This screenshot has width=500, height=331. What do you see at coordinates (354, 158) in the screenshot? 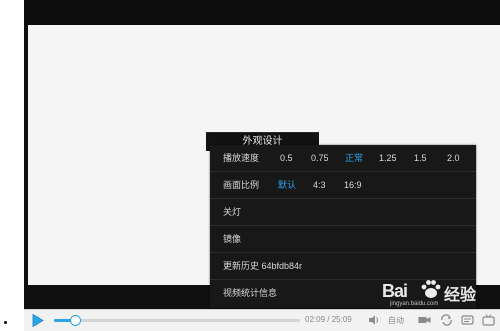
I see `speed-option-normal: 正常` at bounding box center [354, 158].